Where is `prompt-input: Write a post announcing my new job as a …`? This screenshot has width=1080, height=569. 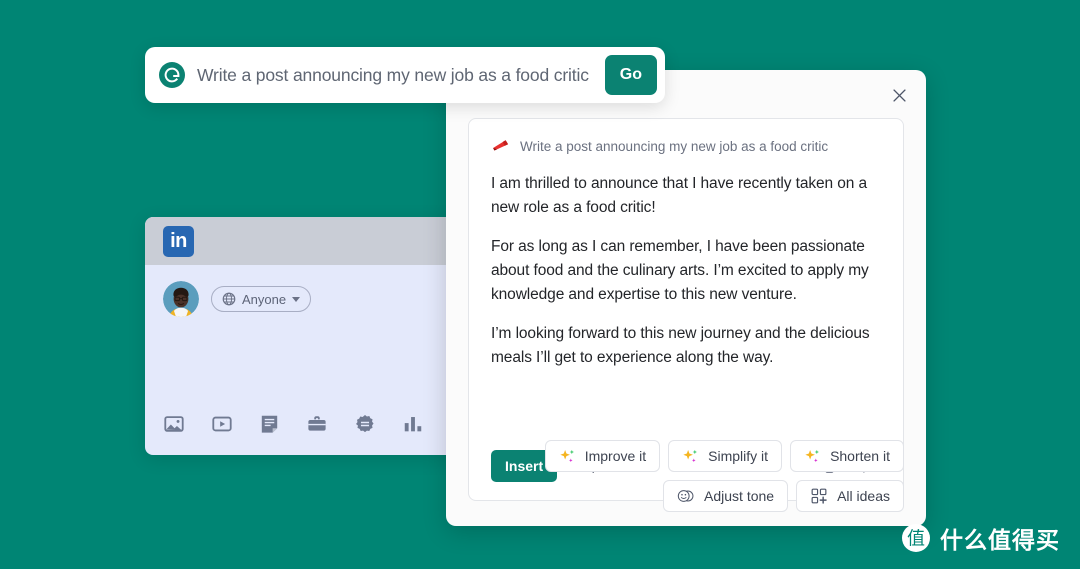
prompt-input: Write a post announcing my new job as a … is located at coordinates (401, 75).